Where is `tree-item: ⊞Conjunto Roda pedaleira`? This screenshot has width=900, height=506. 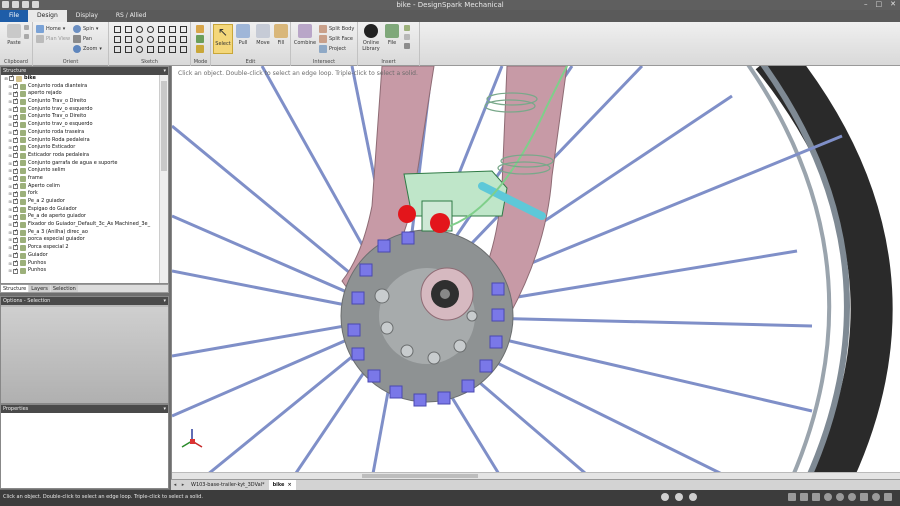 tree-item: ⊞Conjunto Roda pedaleira is located at coordinates (80, 140).